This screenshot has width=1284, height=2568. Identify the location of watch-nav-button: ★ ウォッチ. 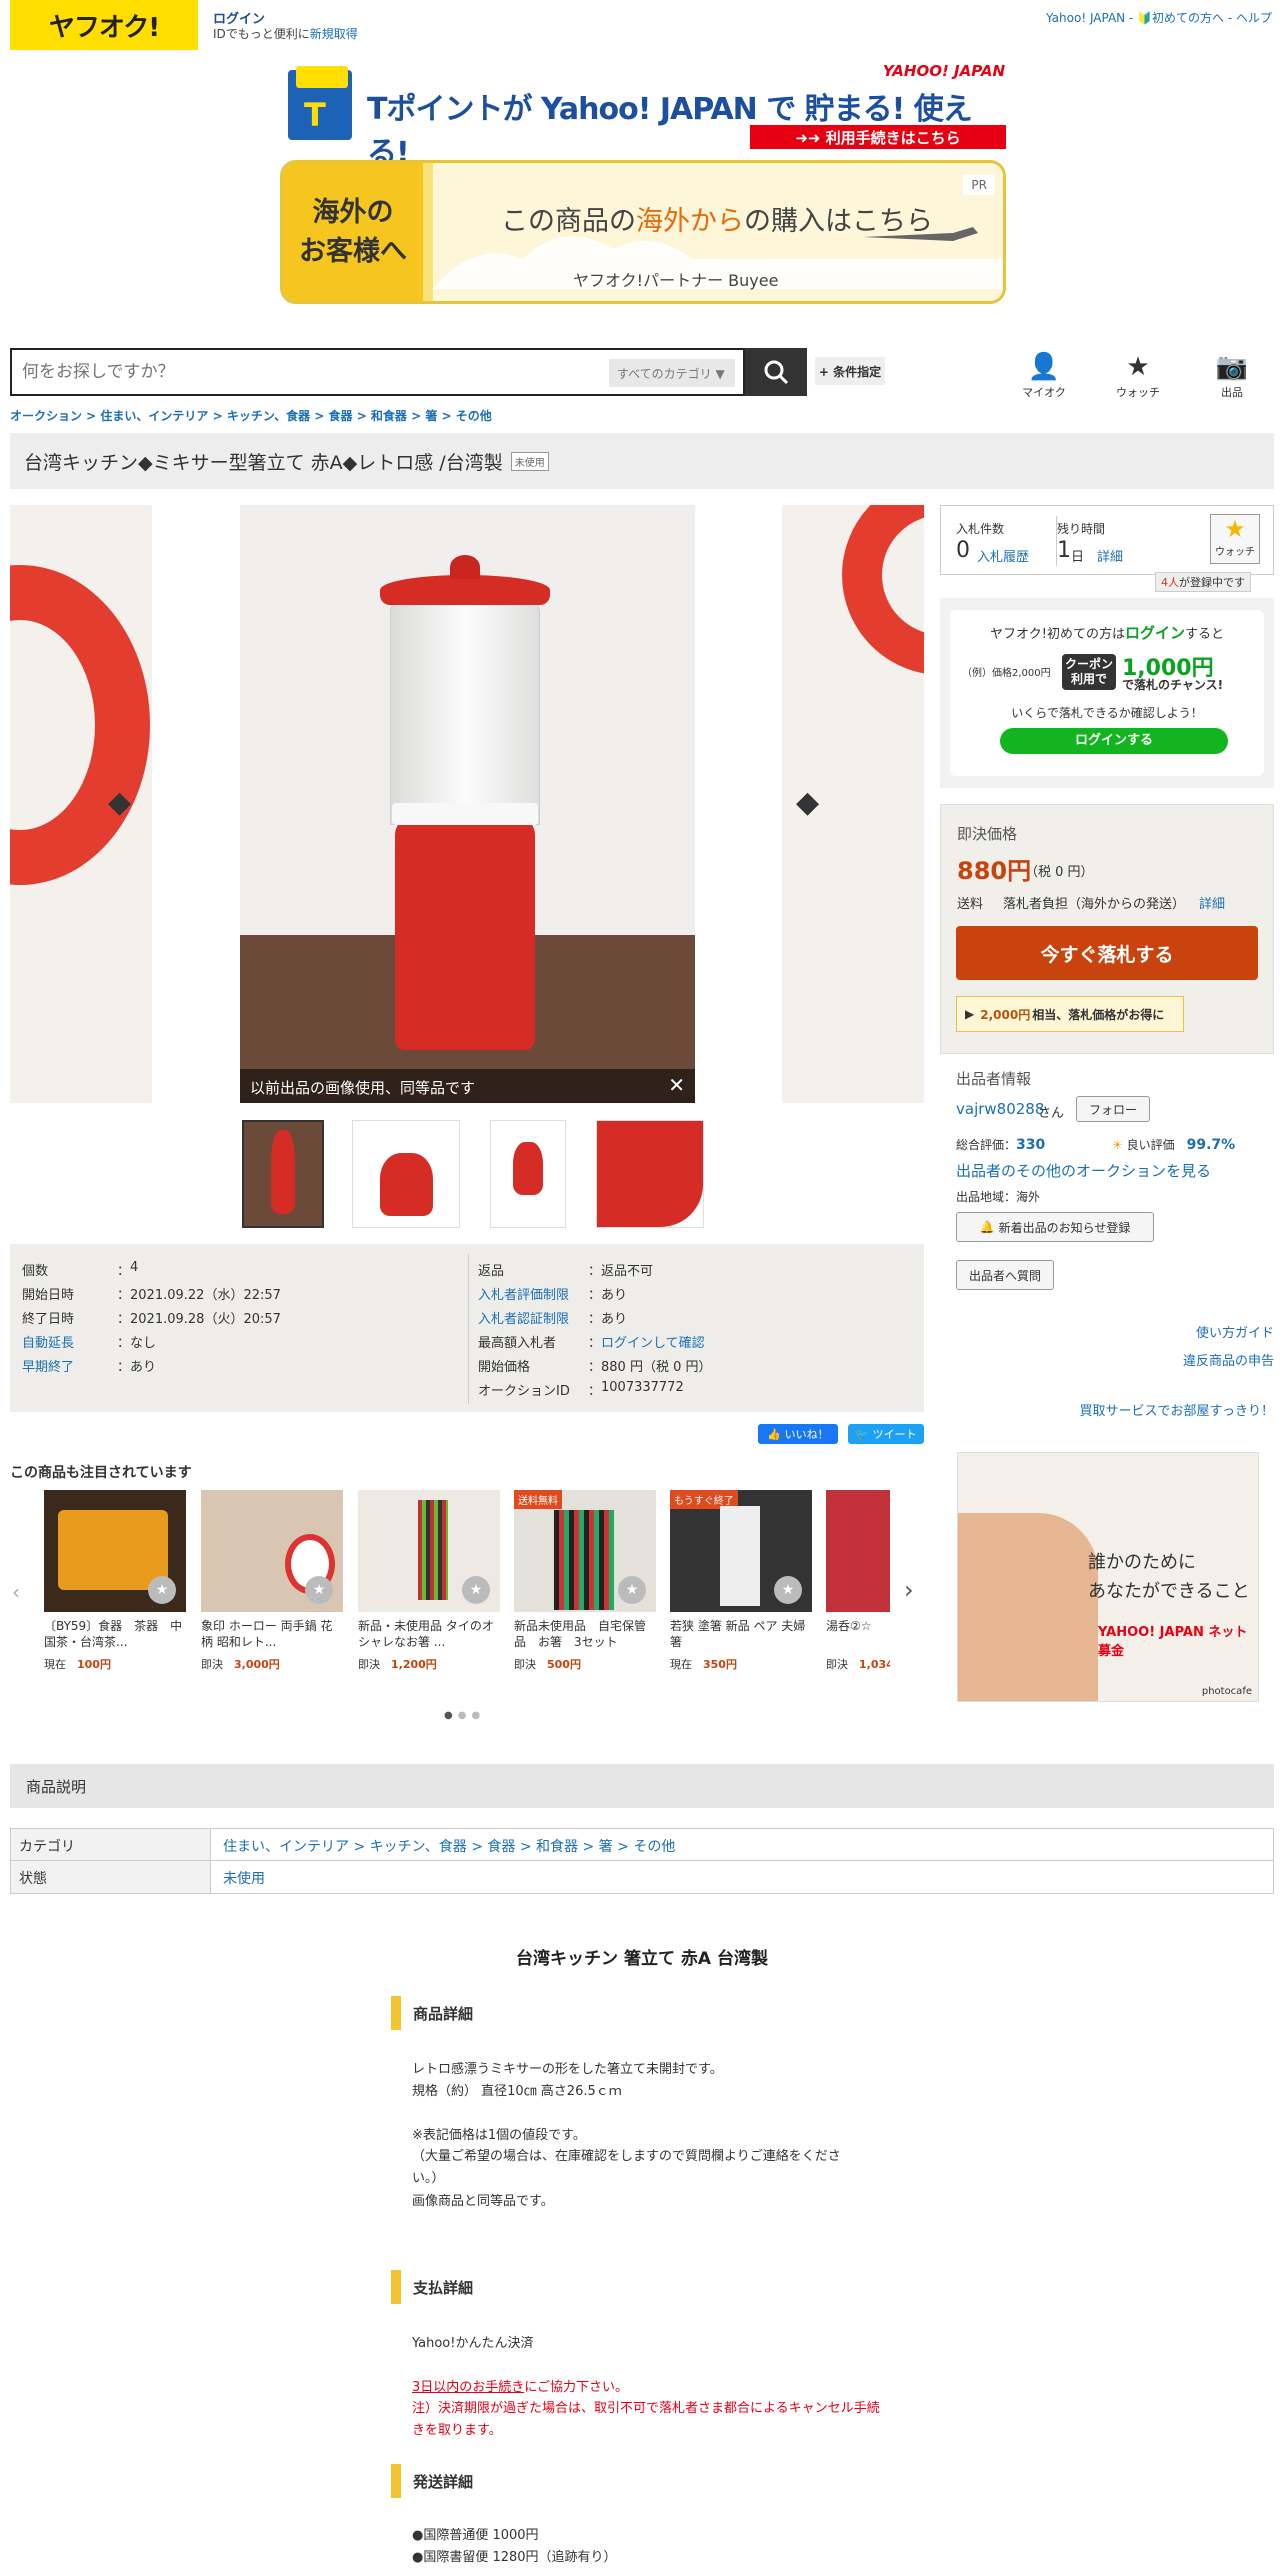
(1138, 376).